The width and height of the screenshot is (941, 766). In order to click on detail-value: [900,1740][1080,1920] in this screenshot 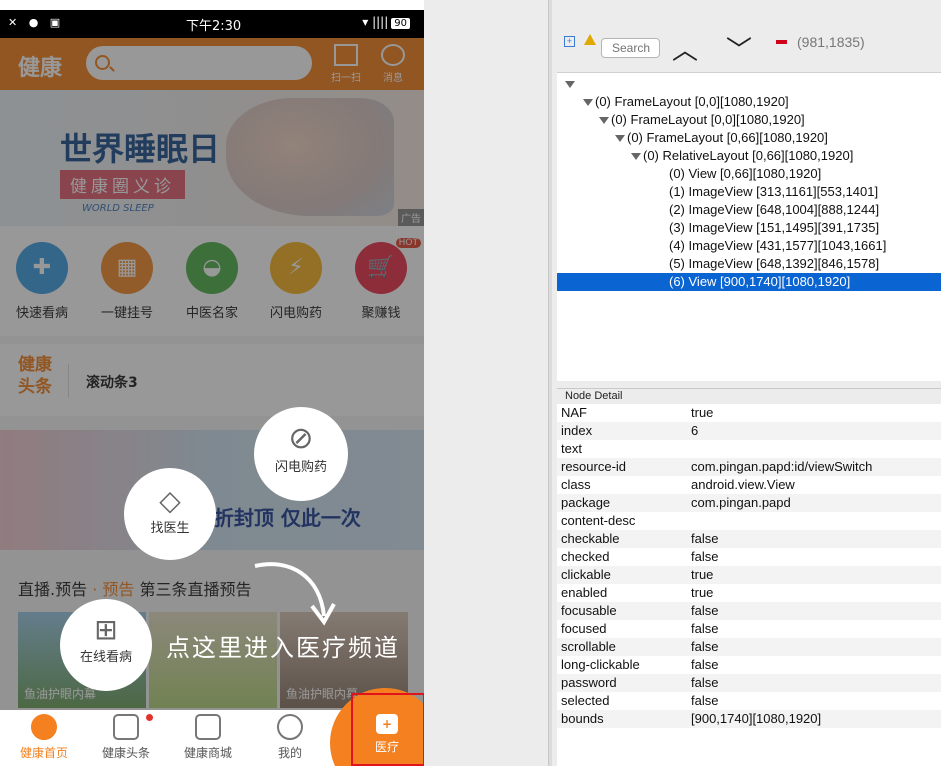, I will do `click(756, 718)`.